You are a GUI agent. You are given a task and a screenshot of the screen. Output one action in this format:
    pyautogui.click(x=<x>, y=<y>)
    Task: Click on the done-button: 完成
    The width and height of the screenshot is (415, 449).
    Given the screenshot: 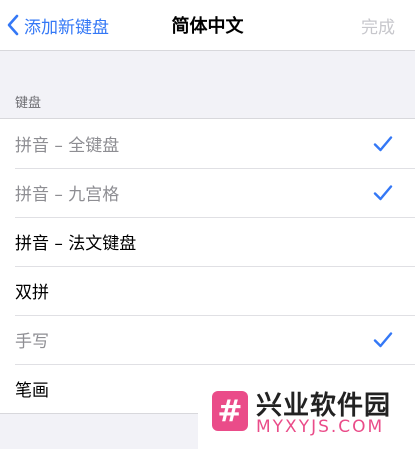 What is the action you would take?
    pyautogui.click(x=378, y=25)
    